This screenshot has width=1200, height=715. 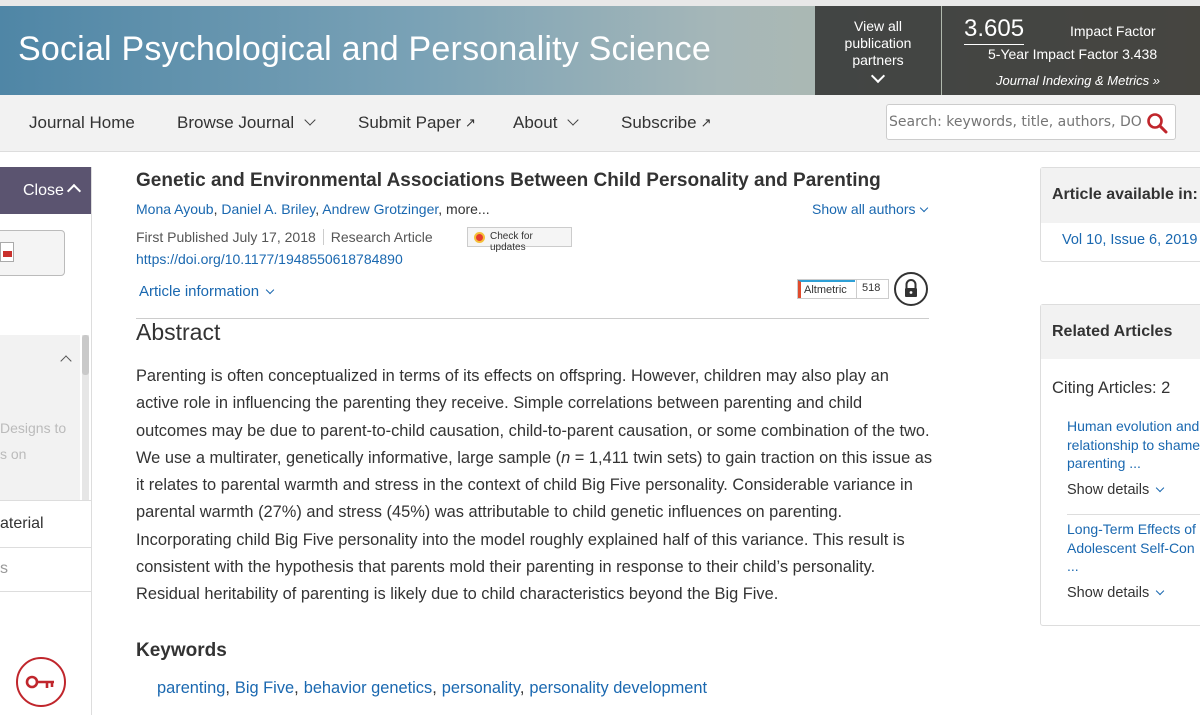 I want to click on issue-link: Vol 10, Issue 6, 2019, so click(x=1129, y=240).